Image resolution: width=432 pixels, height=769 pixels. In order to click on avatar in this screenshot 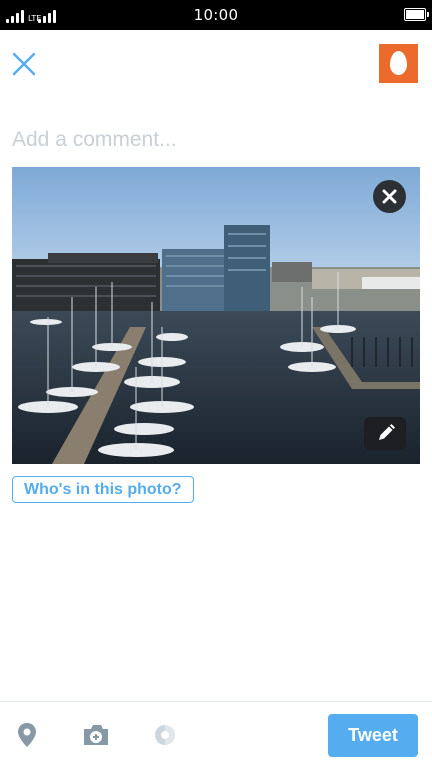, I will do `click(398, 63)`.